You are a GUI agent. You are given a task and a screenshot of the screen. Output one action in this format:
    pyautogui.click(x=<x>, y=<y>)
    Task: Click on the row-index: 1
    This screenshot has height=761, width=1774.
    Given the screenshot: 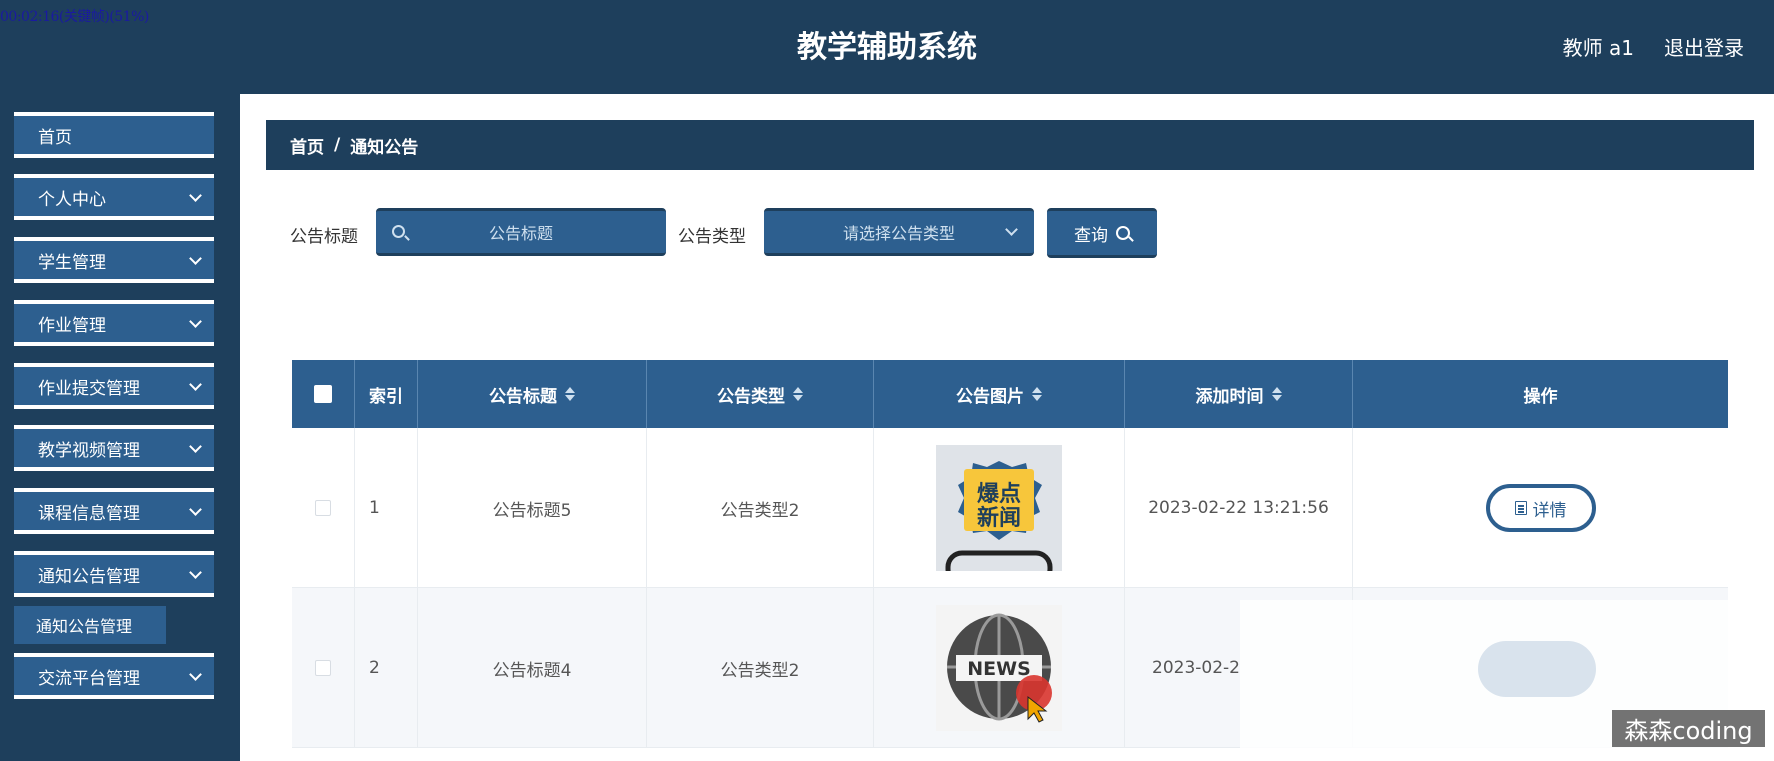 What is the action you would take?
    pyautogui.click(x=386, y=508)
    